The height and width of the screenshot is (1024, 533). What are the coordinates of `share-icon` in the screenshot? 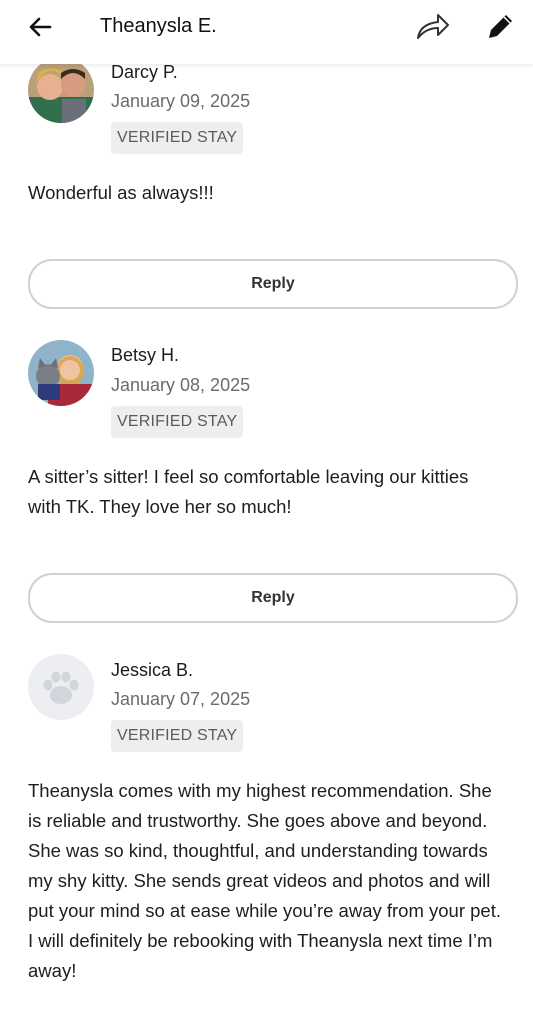 It's located at (433, 27).